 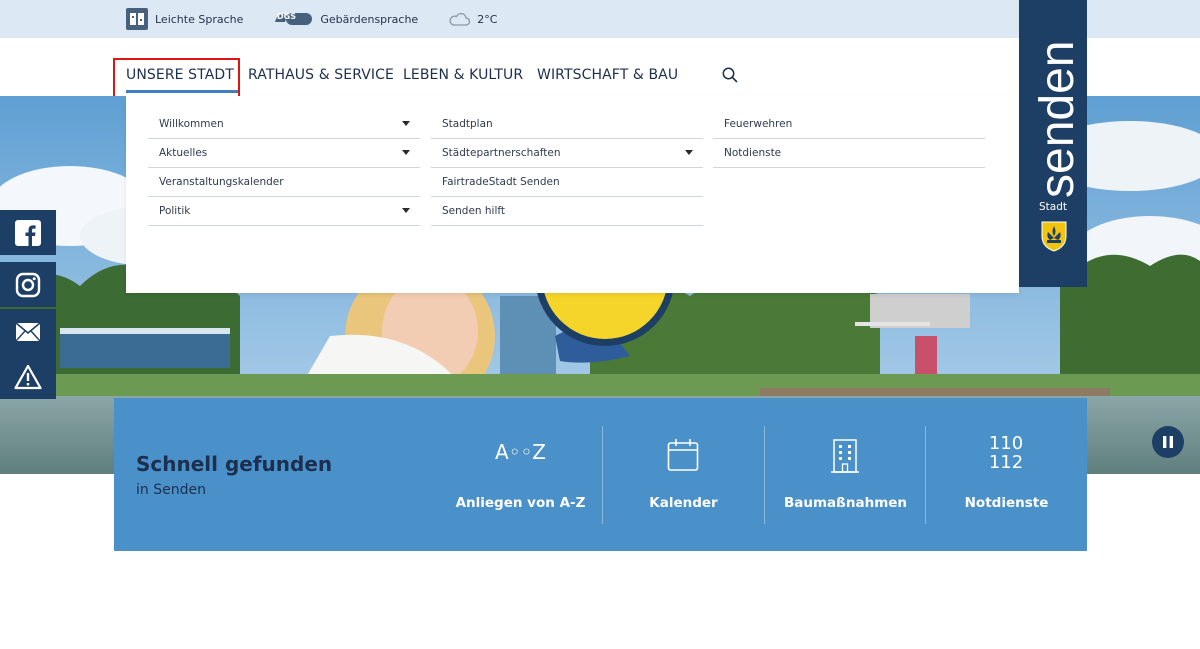 What do you see at coordinates (1053, 207) in the screenshot?
I see `logo-subtitle: Stadt` at bounding box center [1053, 207].